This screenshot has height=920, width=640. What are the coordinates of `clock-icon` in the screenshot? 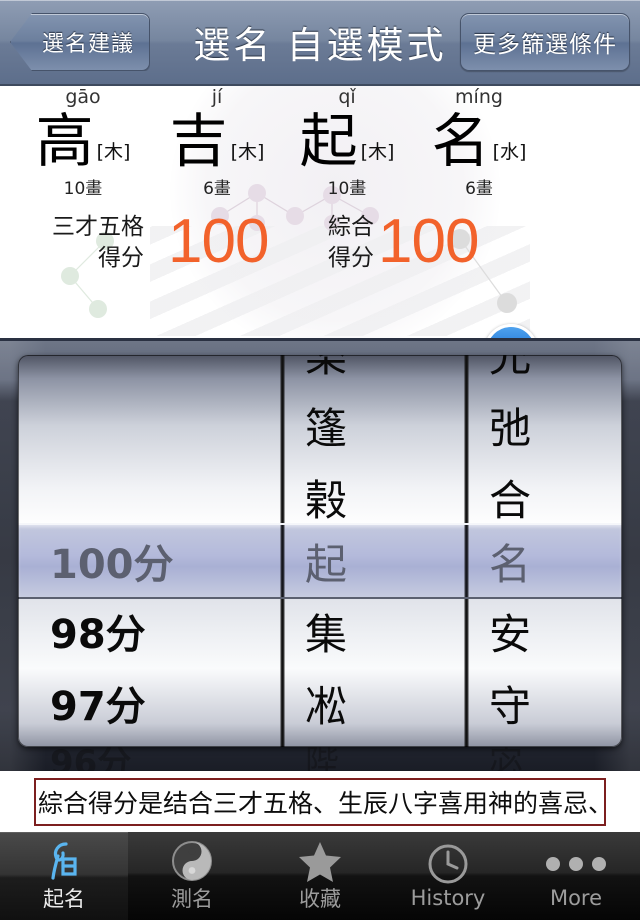 It's located at (448, 864).